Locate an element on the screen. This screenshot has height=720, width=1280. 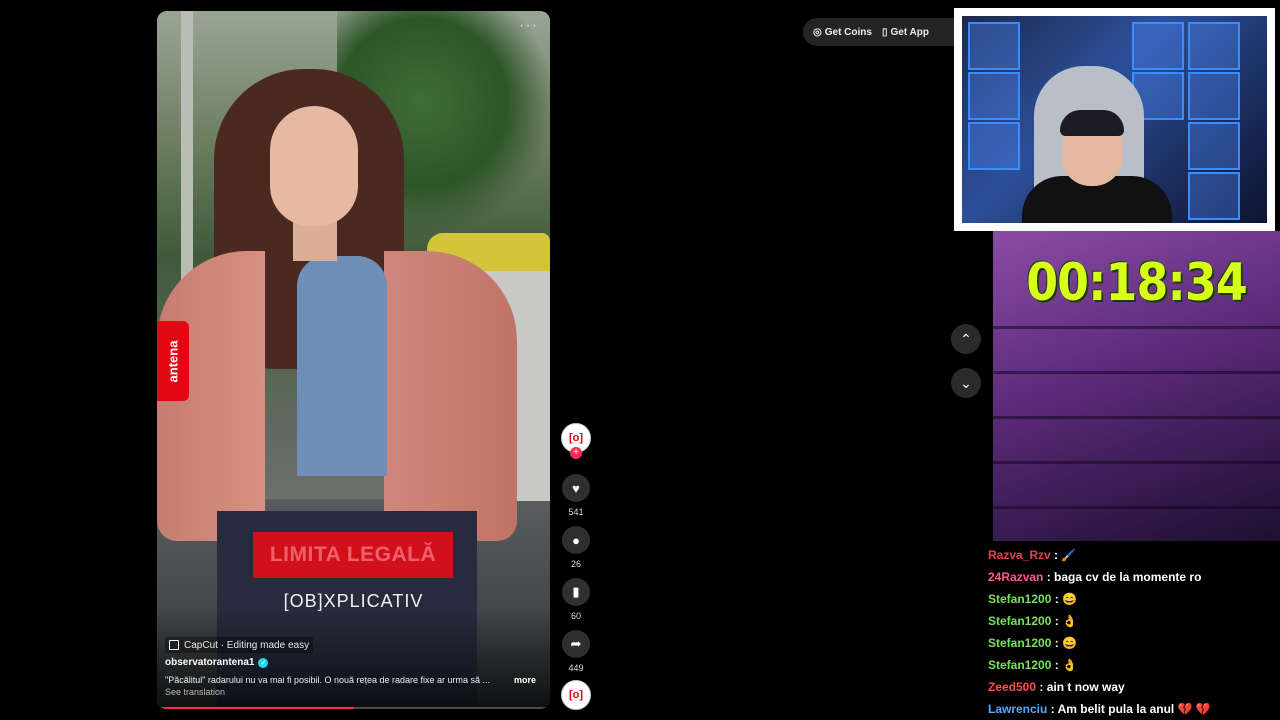
verified-badge-icon: ✓ is located at coordinates (263, 662).